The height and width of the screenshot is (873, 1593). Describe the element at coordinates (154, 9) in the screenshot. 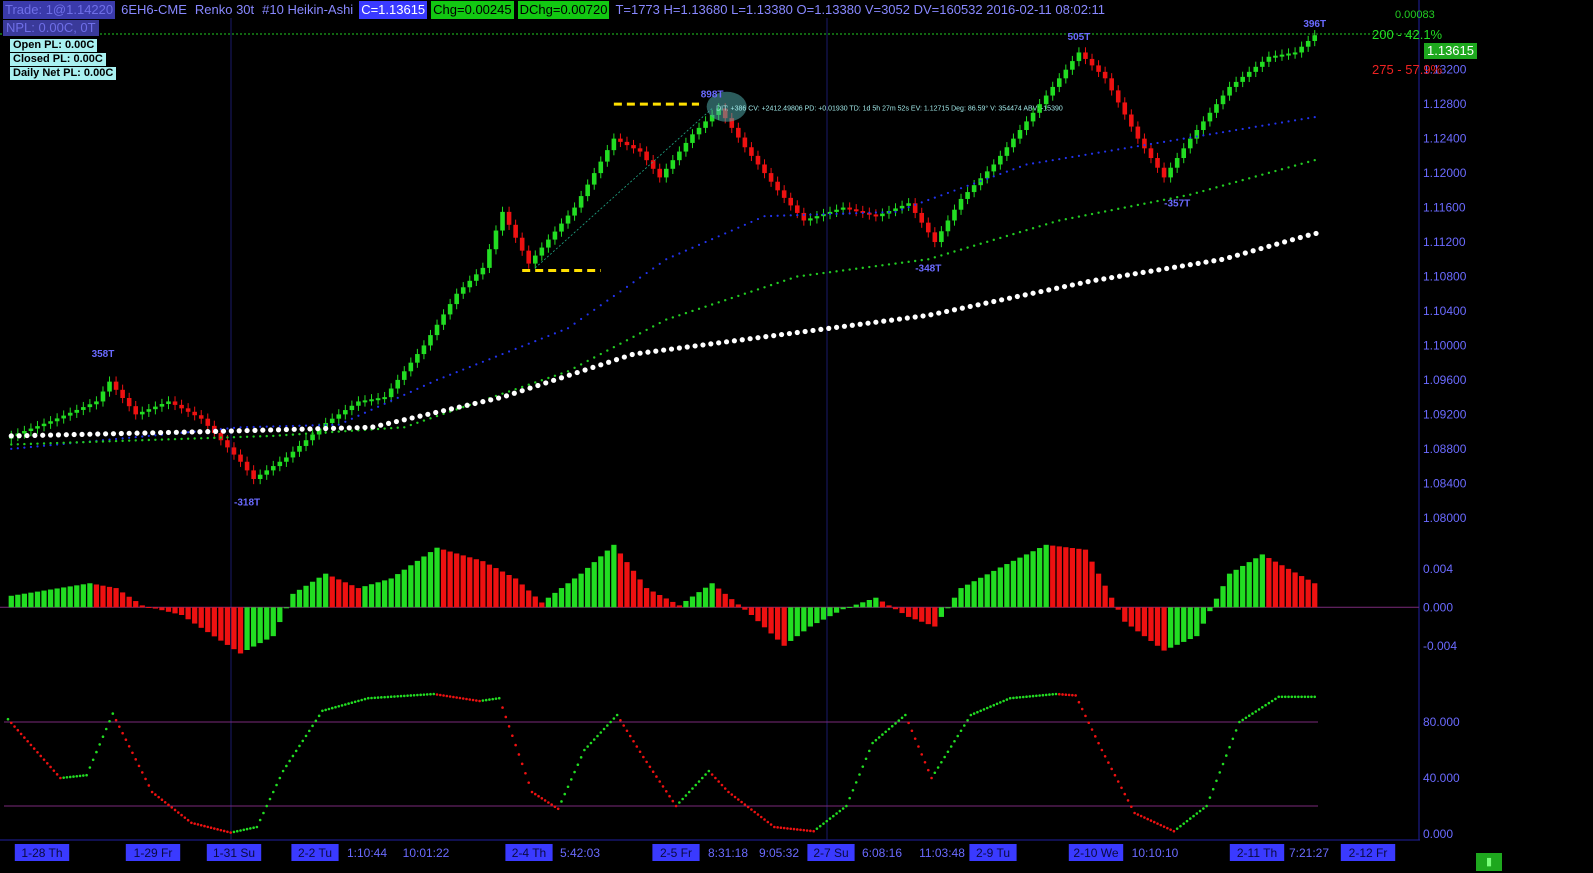

I see `symbol-label: 6EH6-CME` at that location.